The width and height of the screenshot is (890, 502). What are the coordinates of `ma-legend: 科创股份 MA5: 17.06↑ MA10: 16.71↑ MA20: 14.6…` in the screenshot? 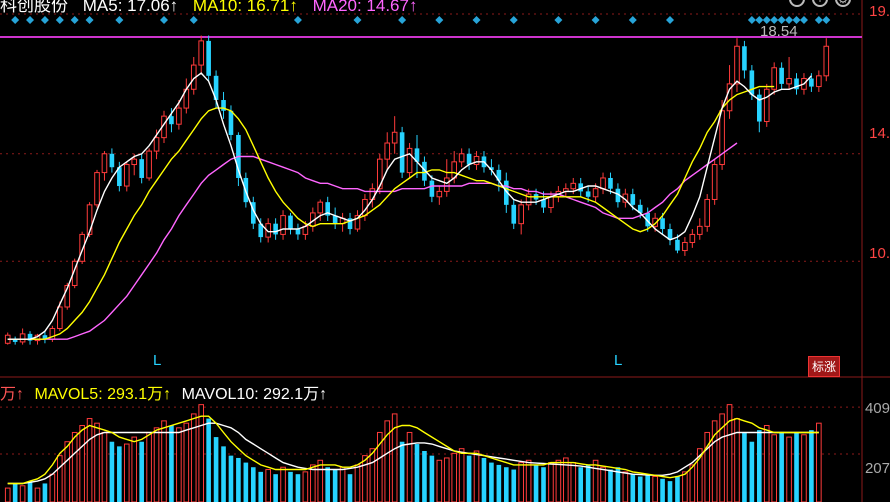 It's located at (213, 8).